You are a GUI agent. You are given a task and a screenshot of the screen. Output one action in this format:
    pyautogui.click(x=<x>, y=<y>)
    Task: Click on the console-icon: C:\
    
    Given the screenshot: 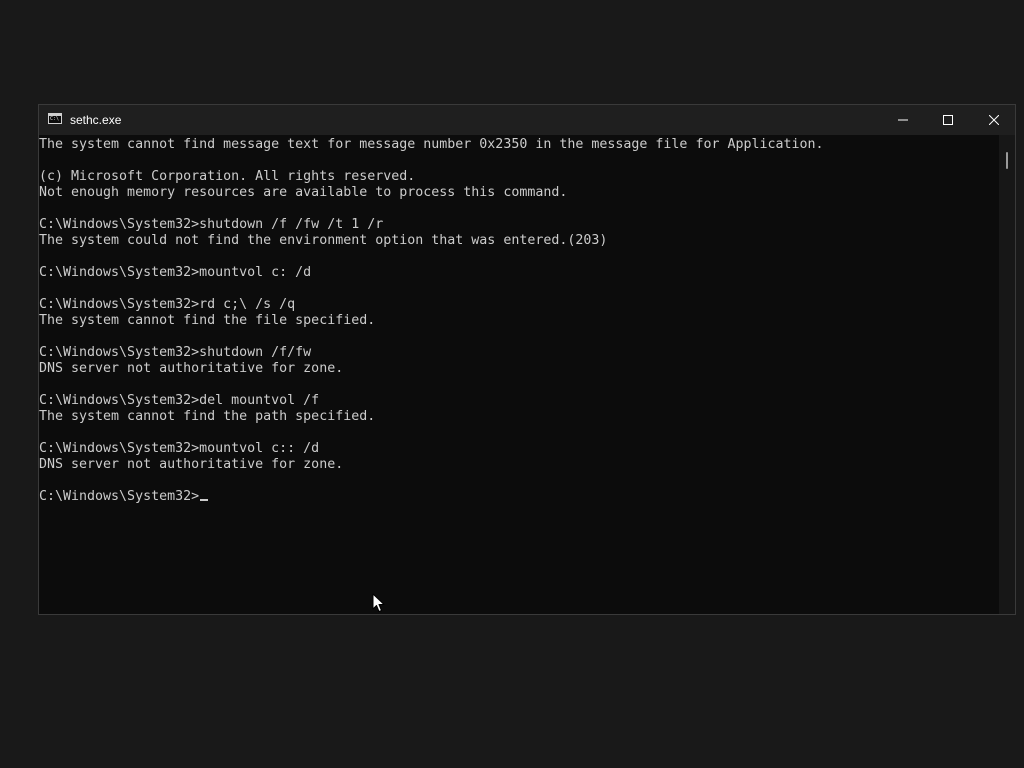 What is the action you would take?
    pyautogui.click(x=55, y=118)
    